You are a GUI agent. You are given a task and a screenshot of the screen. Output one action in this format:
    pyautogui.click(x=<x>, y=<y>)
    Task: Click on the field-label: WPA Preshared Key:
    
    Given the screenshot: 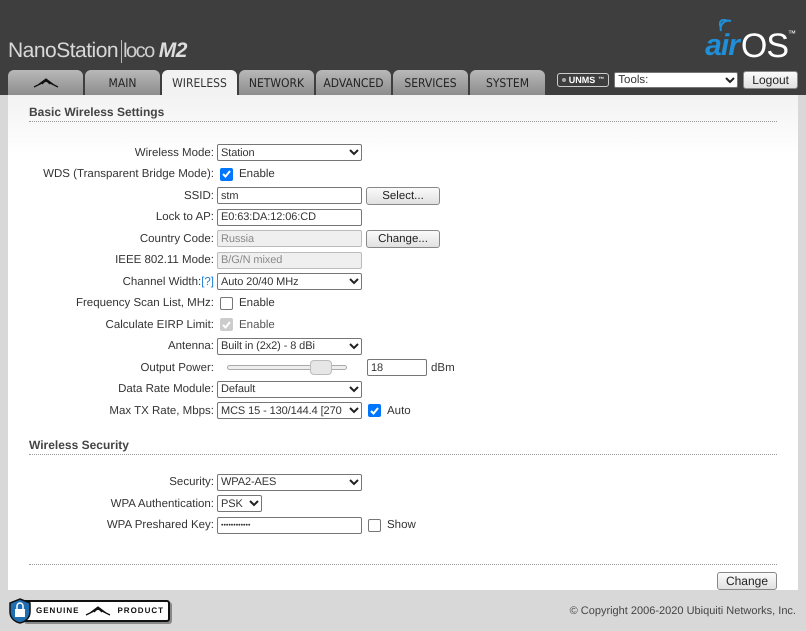 What is the action you would take?
    pyautogui.click(x=160, y=525)
    